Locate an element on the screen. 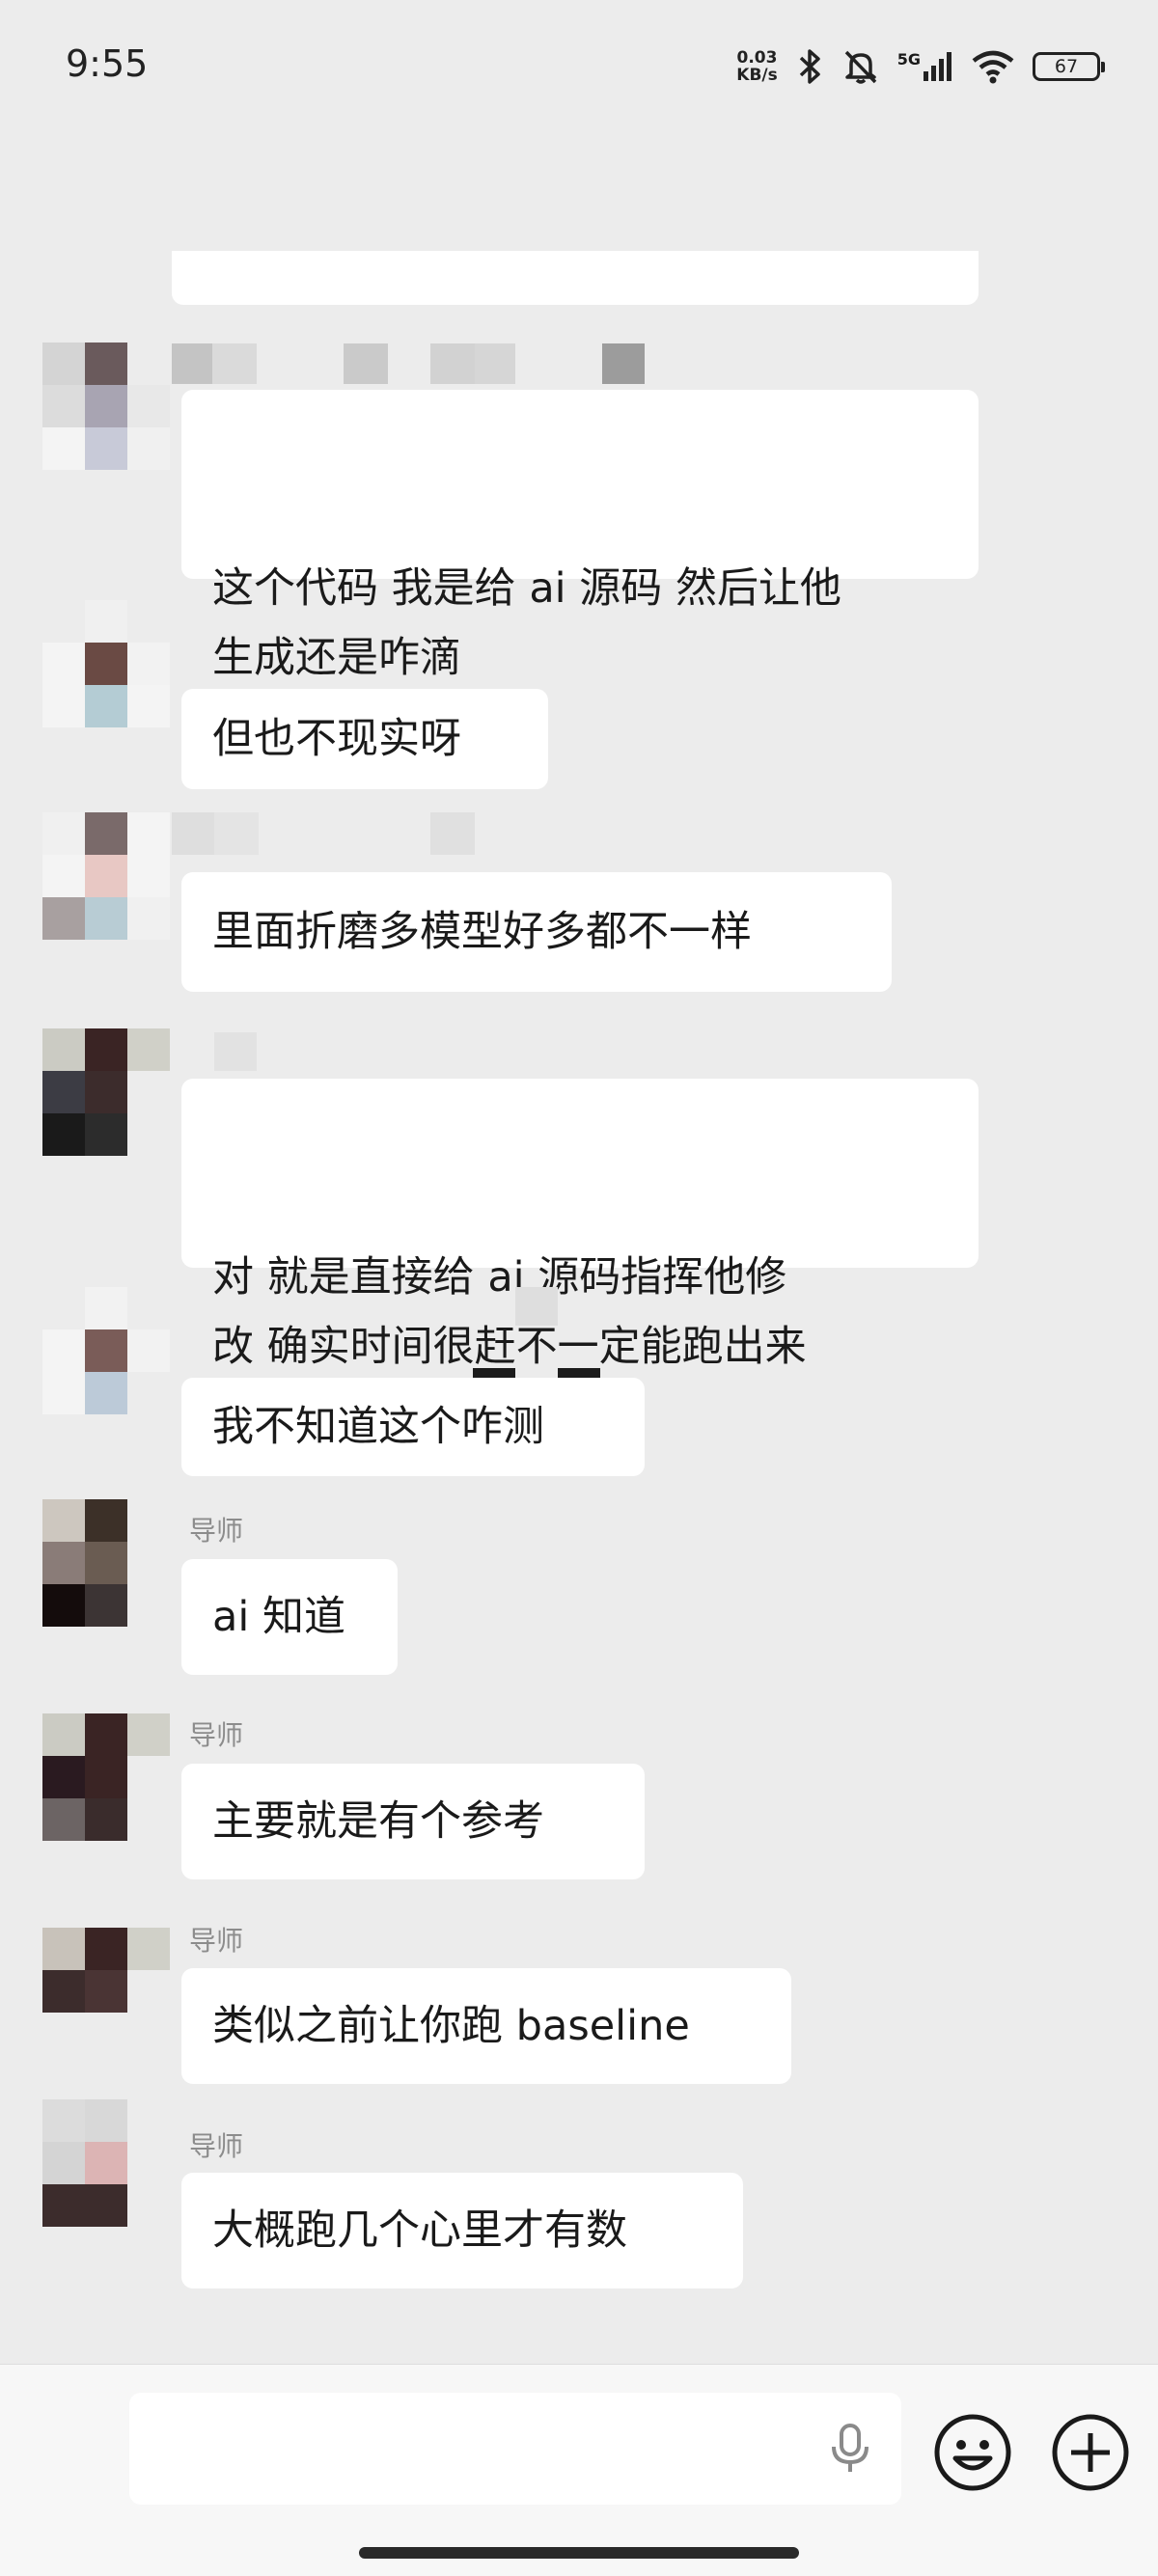 The width and height of the screenshot is (1158, 2576). message-bubble: 主要就是有个参考 is located at coordinates (413, 1822).